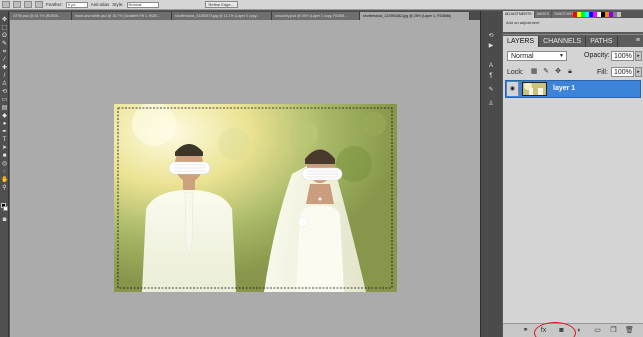  Describe the element at coordinates (491, 174) in the screenshot. I see `panel-icon-strip: ⟲ ▶ A ¶ ✎ ♙` at that location.